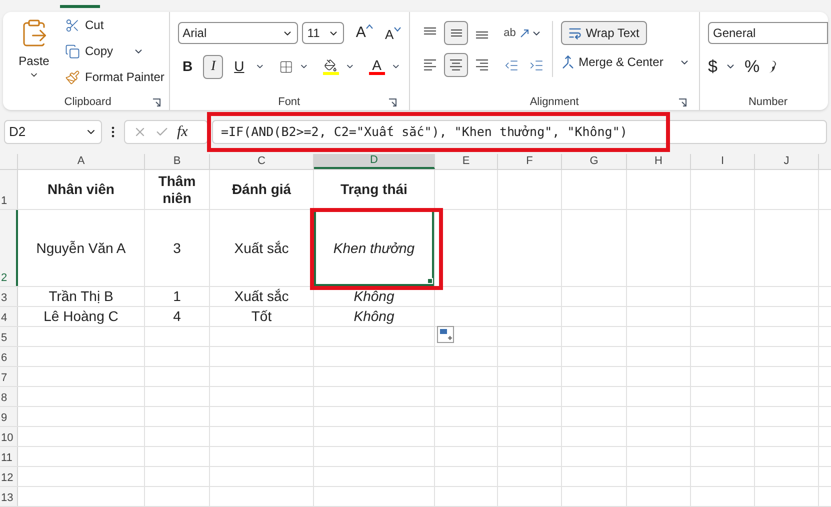 The width and height of the screenshot is (831, 507). I want to click on cell-text: Tốt, so click(261, 316).